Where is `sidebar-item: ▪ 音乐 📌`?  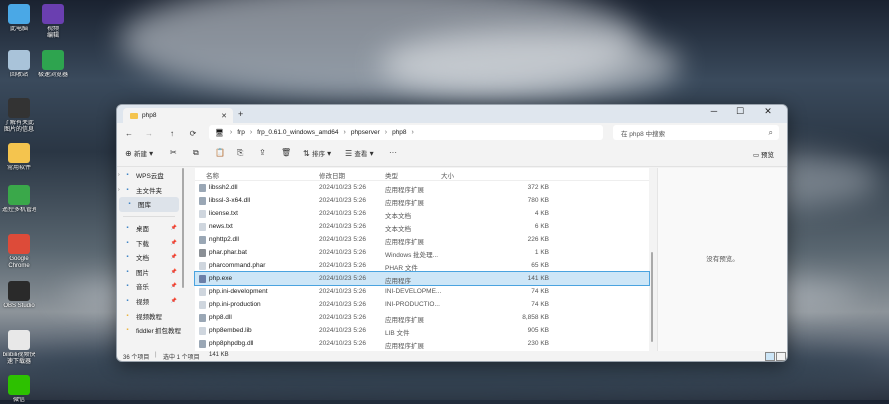 sidebar-item: ▪ 音乐 📌 is located at coordinates (149, 286).